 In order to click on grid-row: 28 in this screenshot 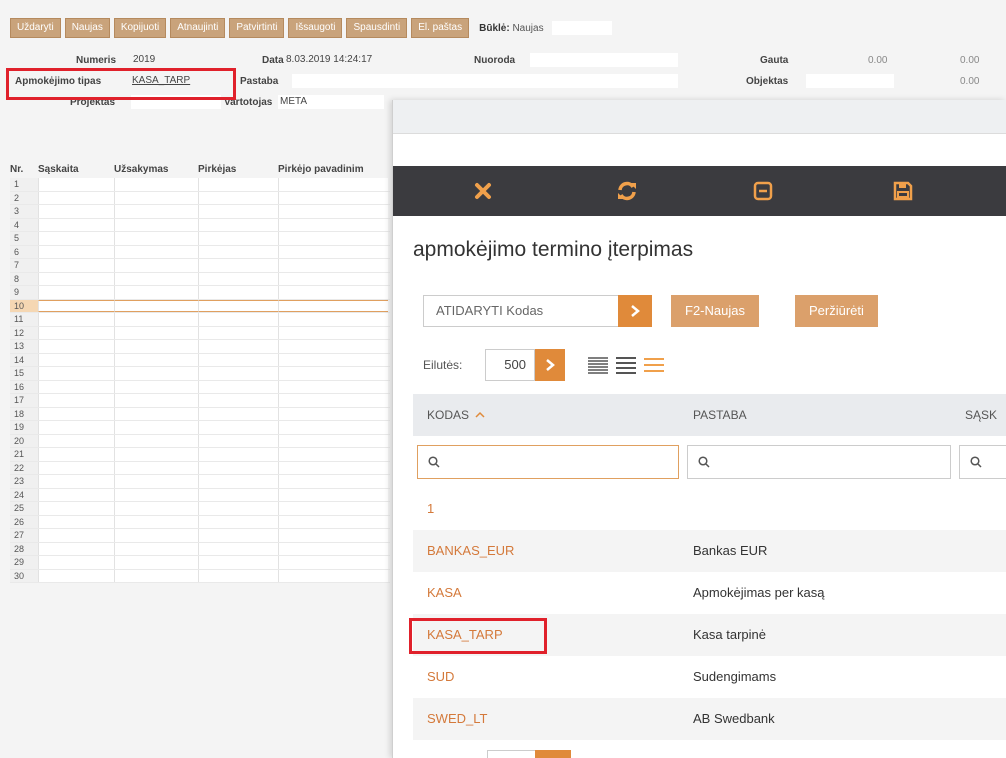, I will do `click(200, 549)`.